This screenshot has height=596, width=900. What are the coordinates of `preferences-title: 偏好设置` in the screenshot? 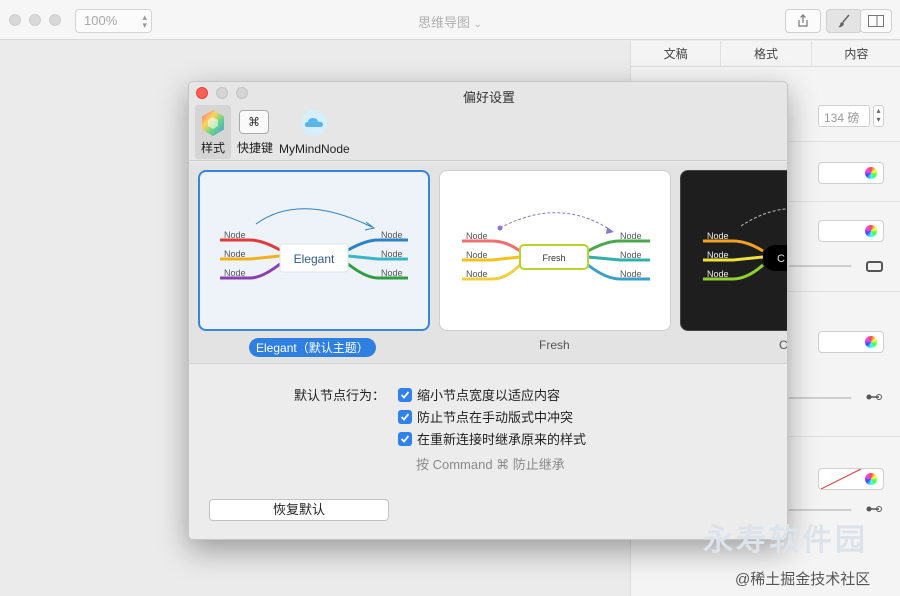 It's located at (488, 97).